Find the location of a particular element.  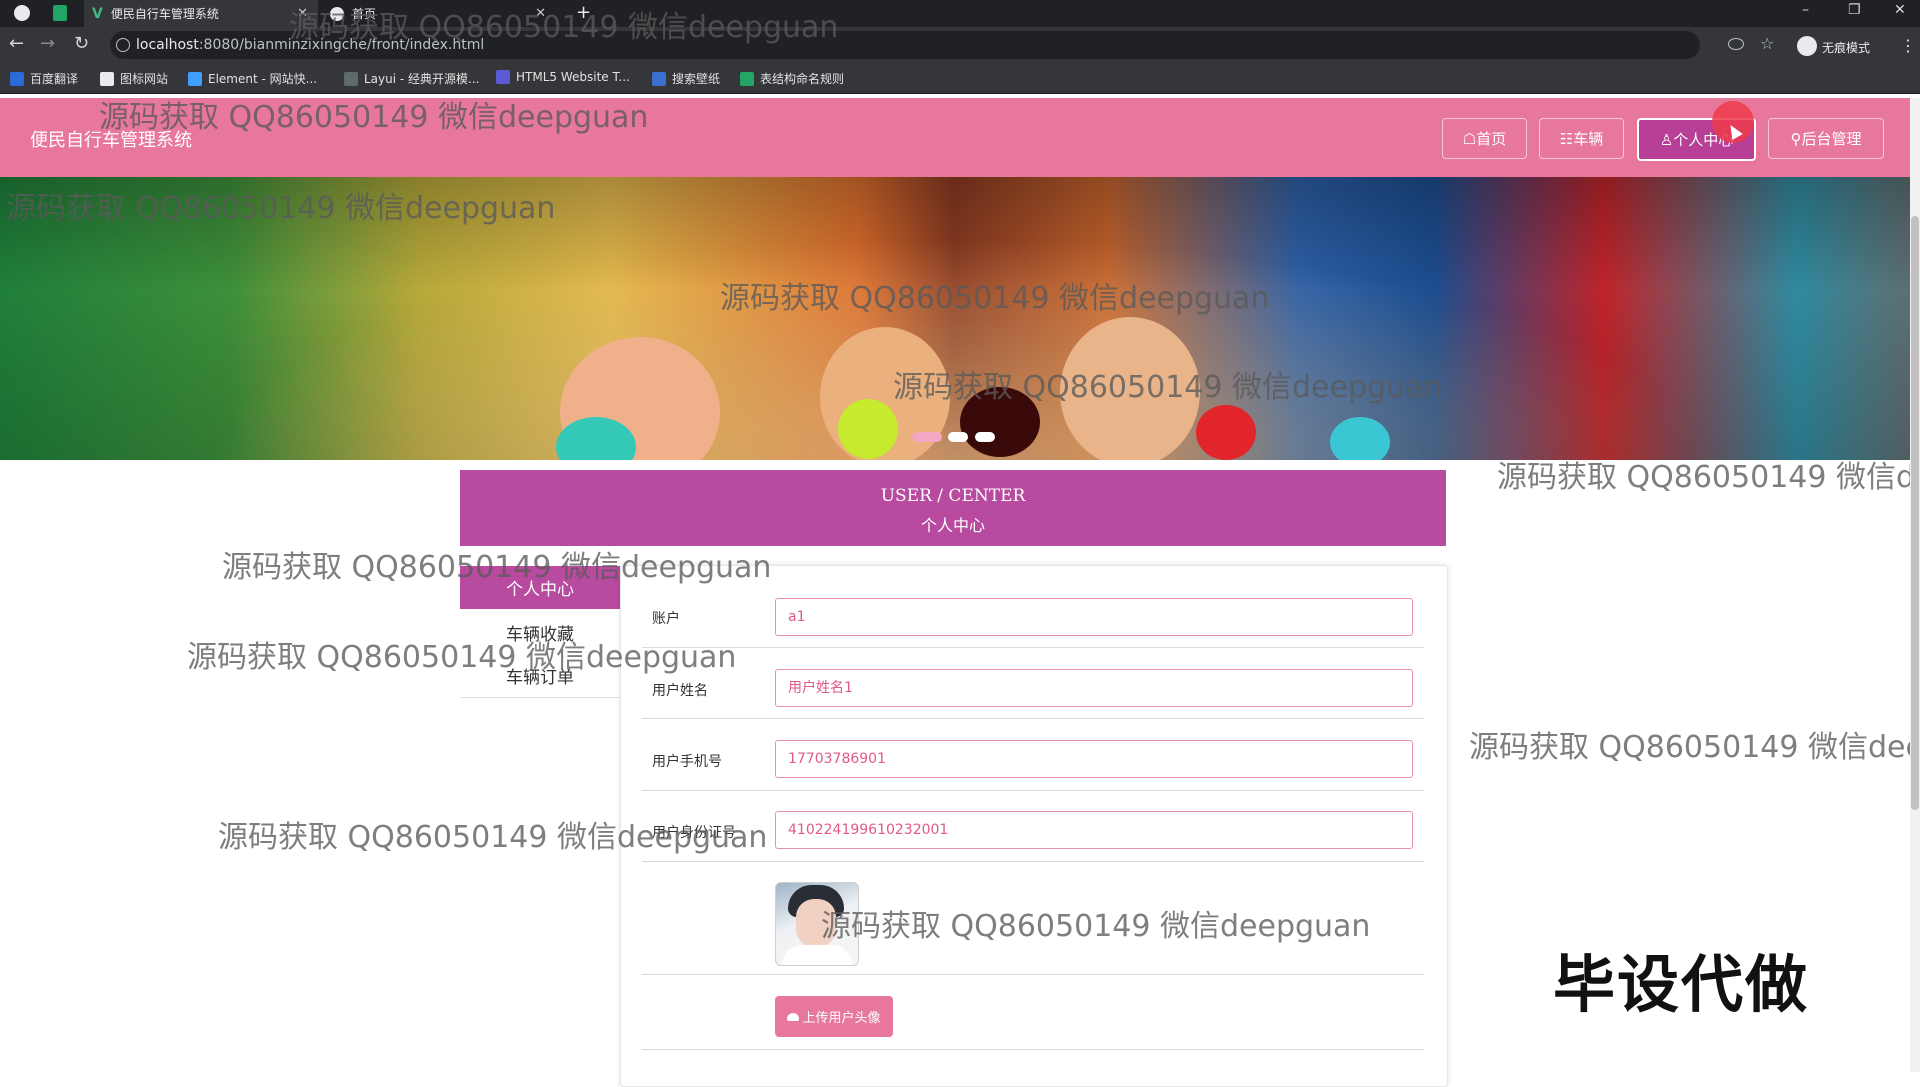

sheet-icon is located at coordinates (747, 78).